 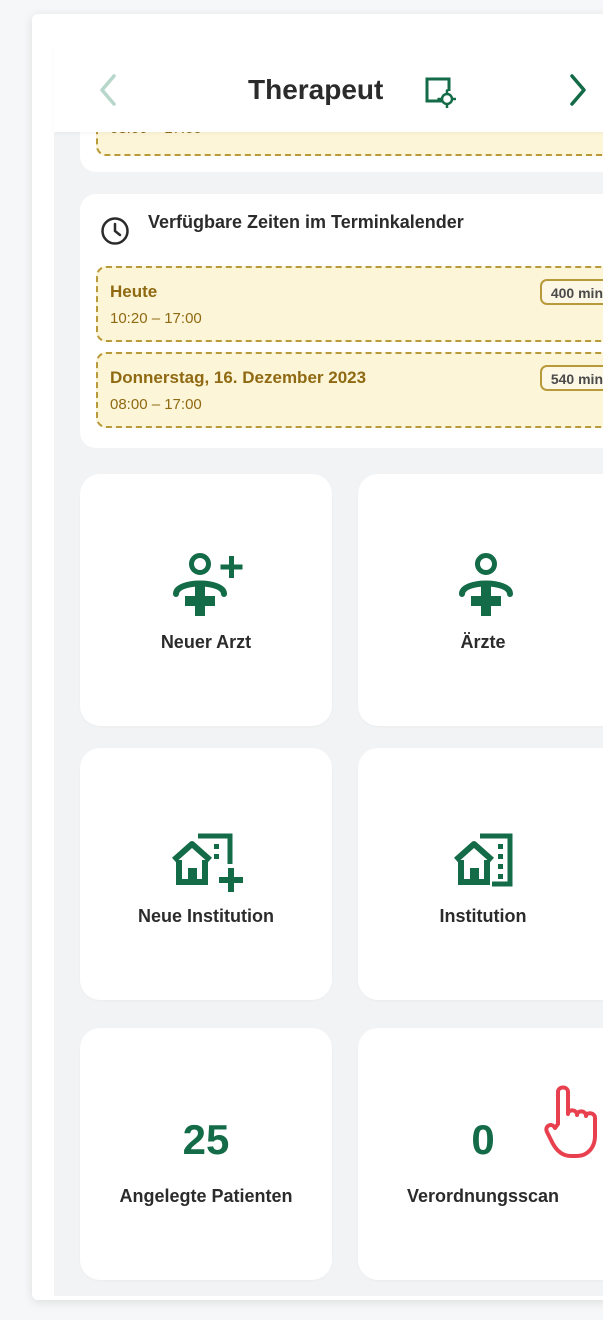 I want to click on add-building-icon, so click(x=207, y=862).